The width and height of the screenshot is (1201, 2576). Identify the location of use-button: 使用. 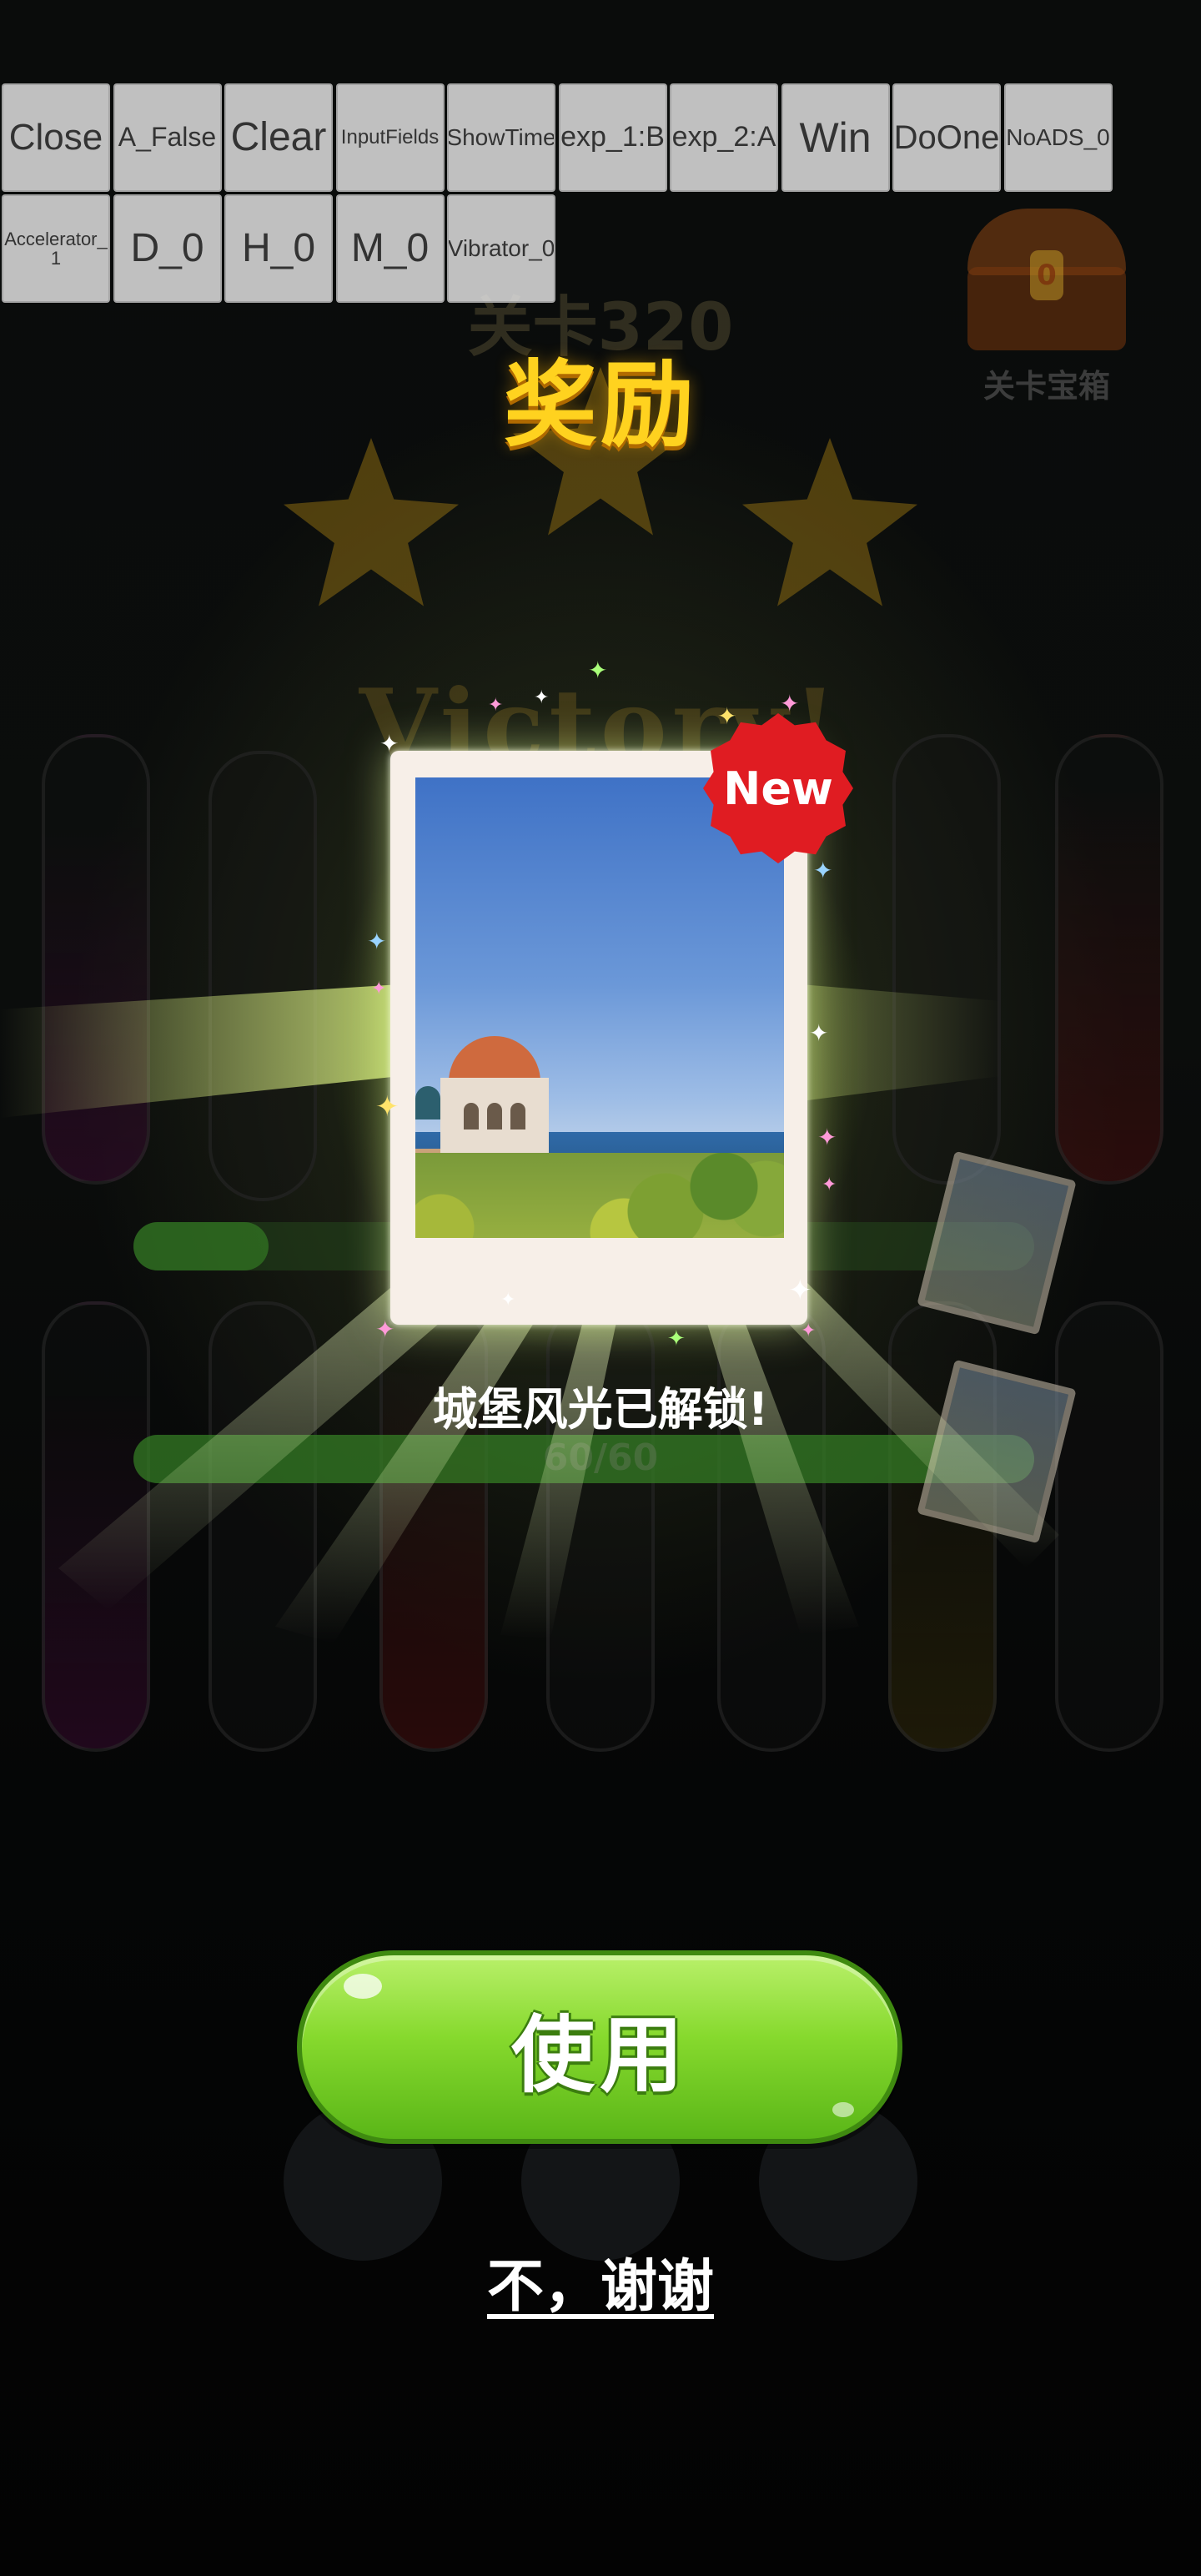
(600, 2047).